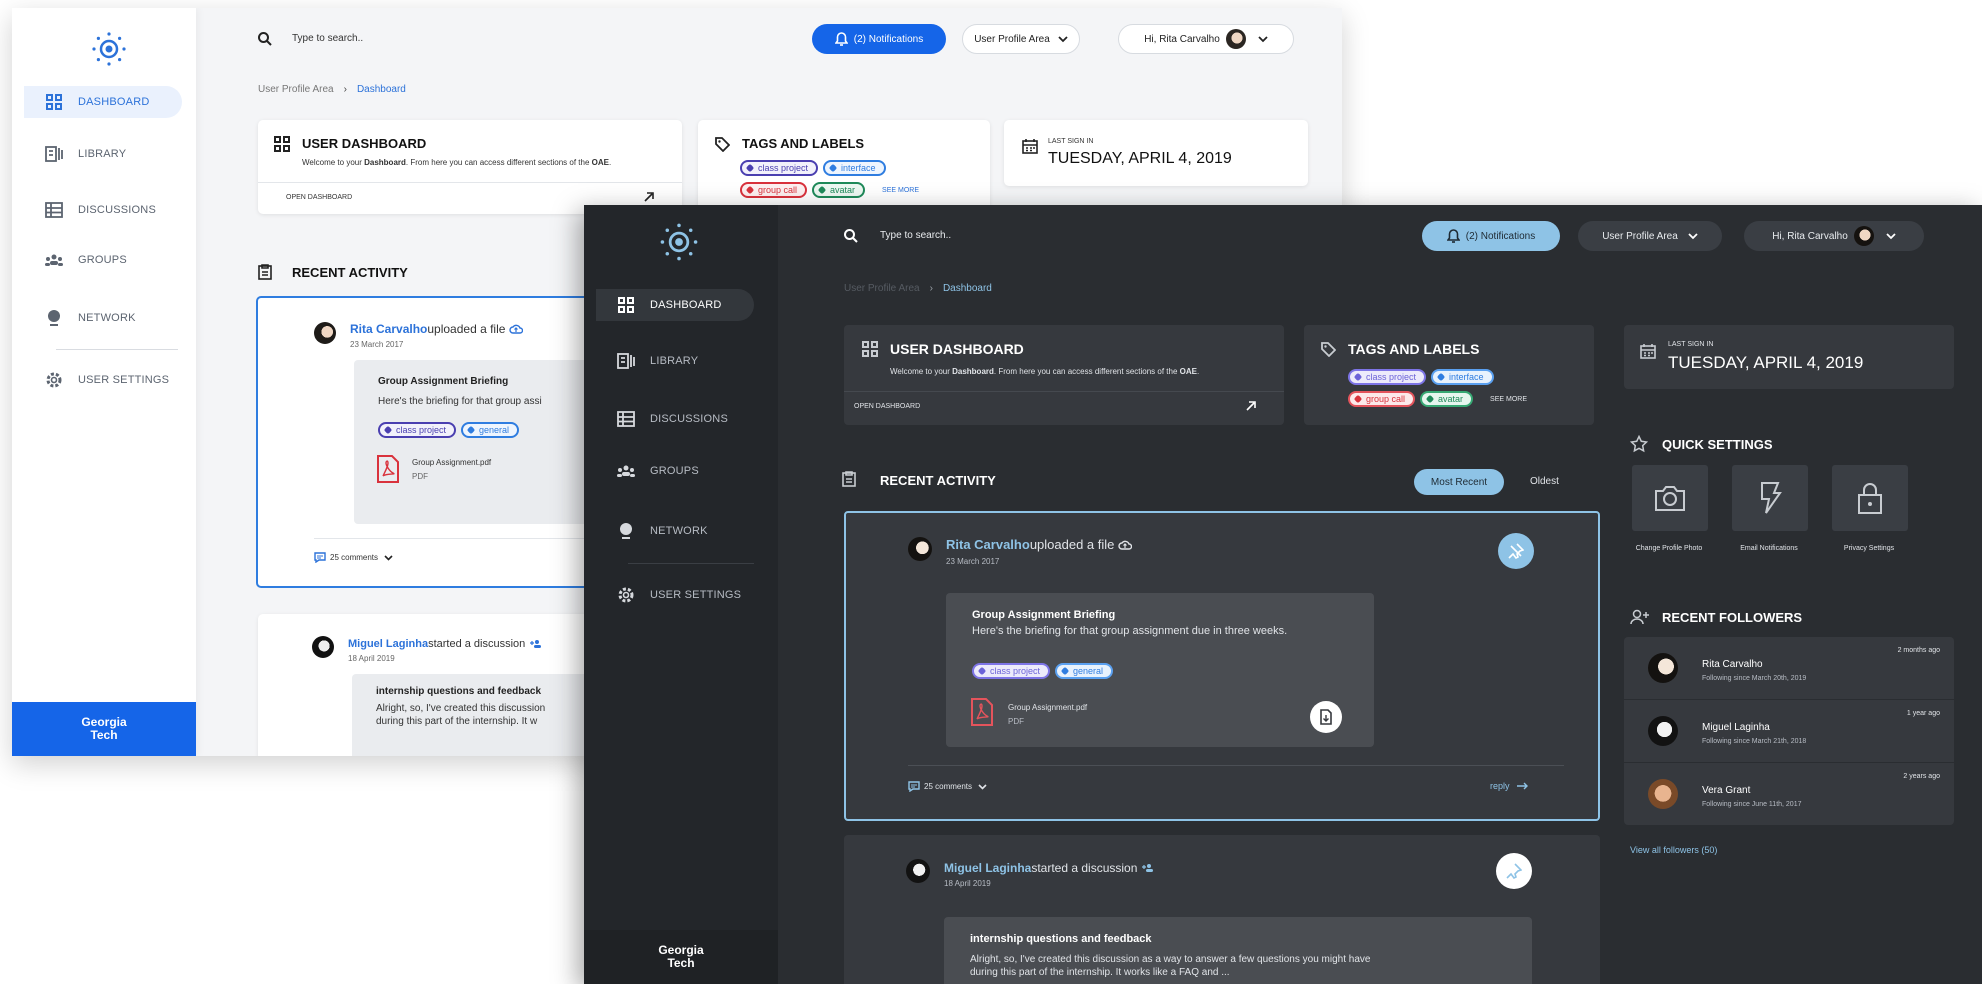 The height and width of the screenshot is (984, 1982). I want to click on download-file-button, so click(1326, 717).